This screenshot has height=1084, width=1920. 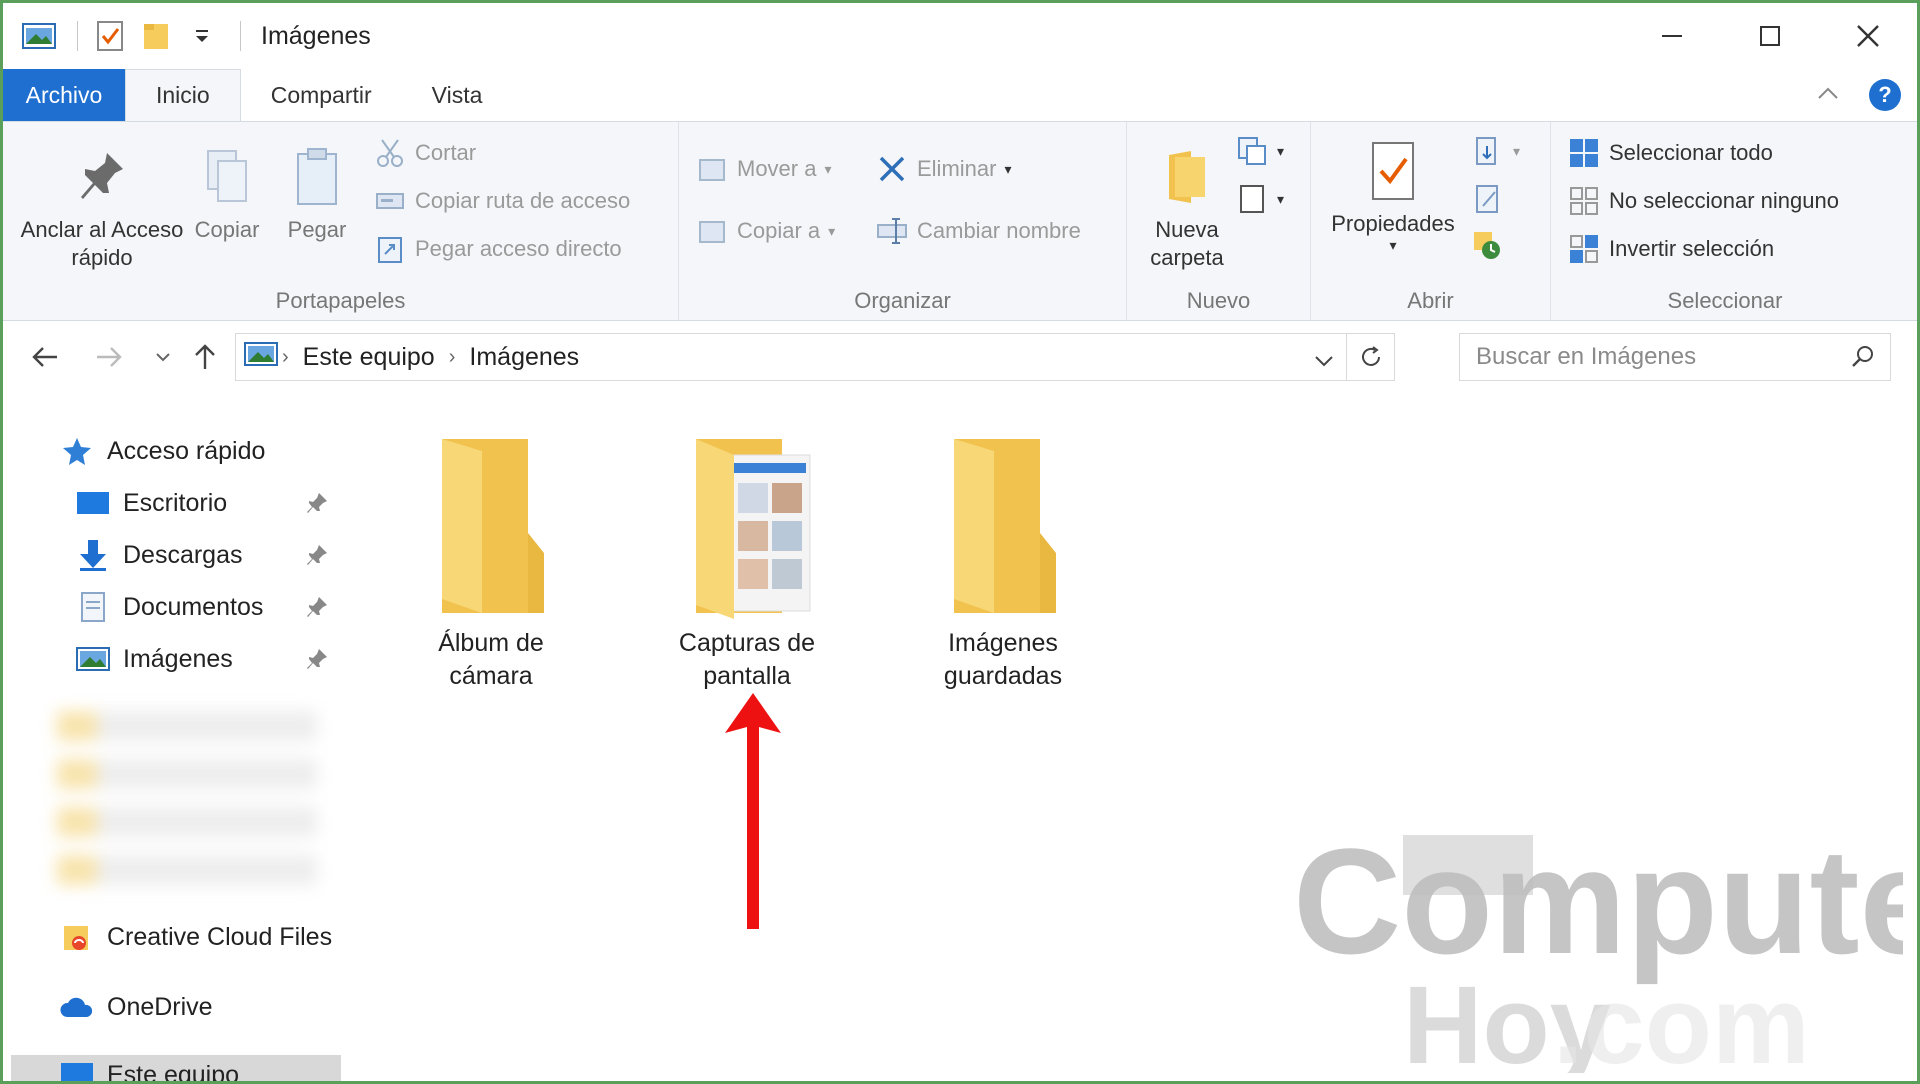 I want to click on group-label-abrir: Abrir, so click(x=1430, y=300).